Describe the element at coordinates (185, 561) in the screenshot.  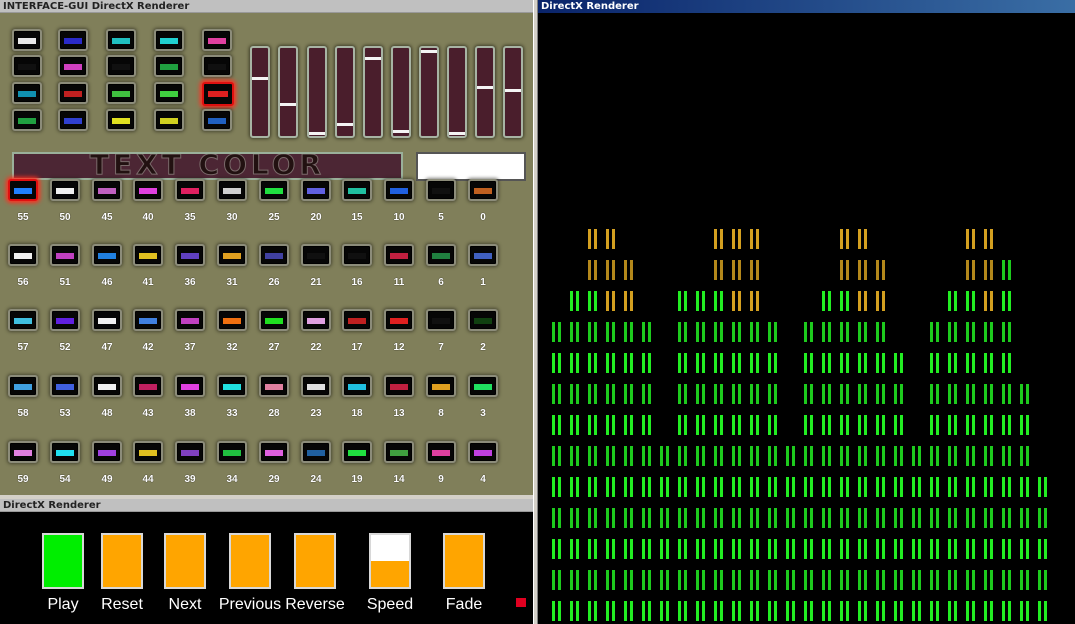
I see `control-button-next` at that location.